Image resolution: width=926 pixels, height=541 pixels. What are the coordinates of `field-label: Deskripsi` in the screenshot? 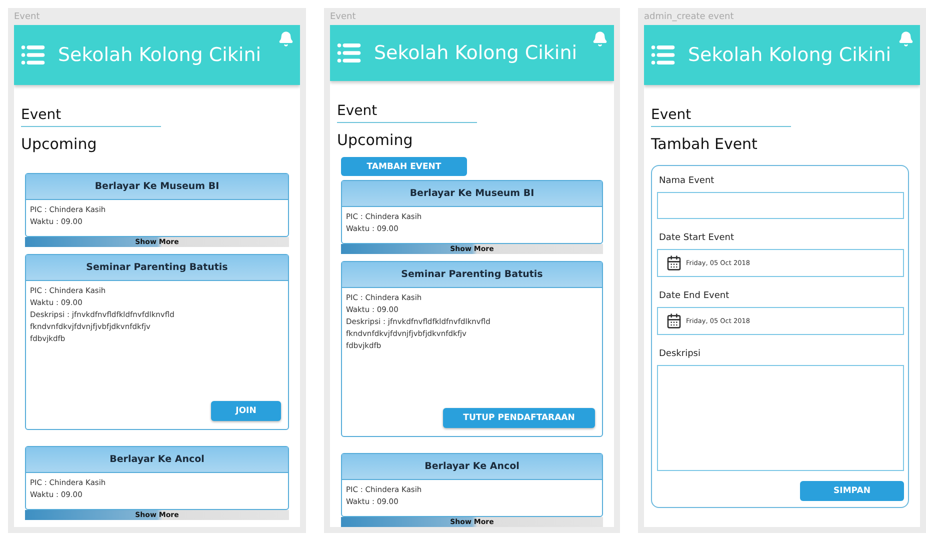 It's located at (680, 354).